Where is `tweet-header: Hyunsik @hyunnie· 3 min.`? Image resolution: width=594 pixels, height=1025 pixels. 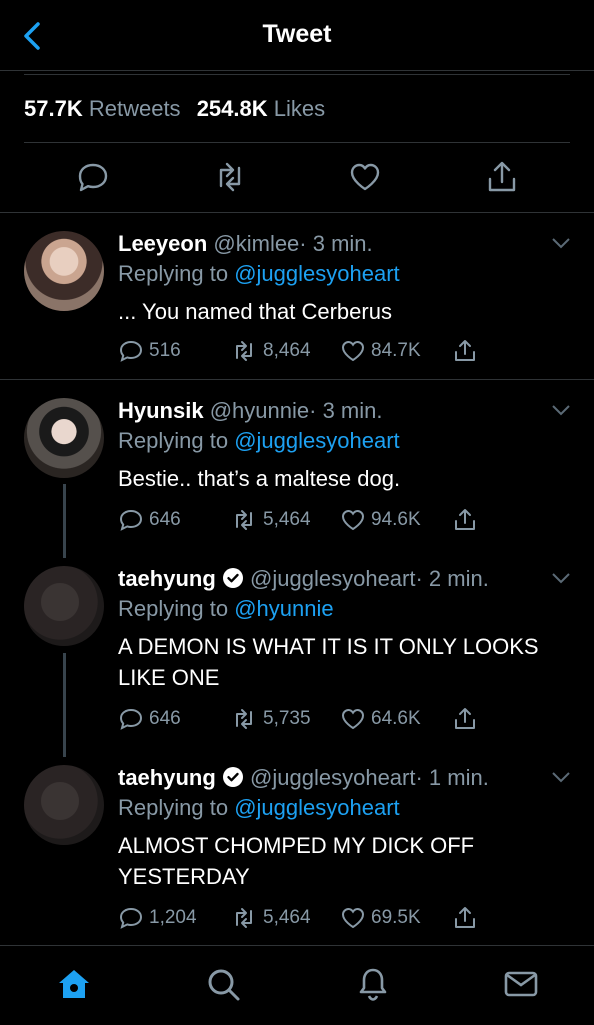
tweet-header: Hyunsik @hyunnie· 3 min. is located at coordinates (250, 411).